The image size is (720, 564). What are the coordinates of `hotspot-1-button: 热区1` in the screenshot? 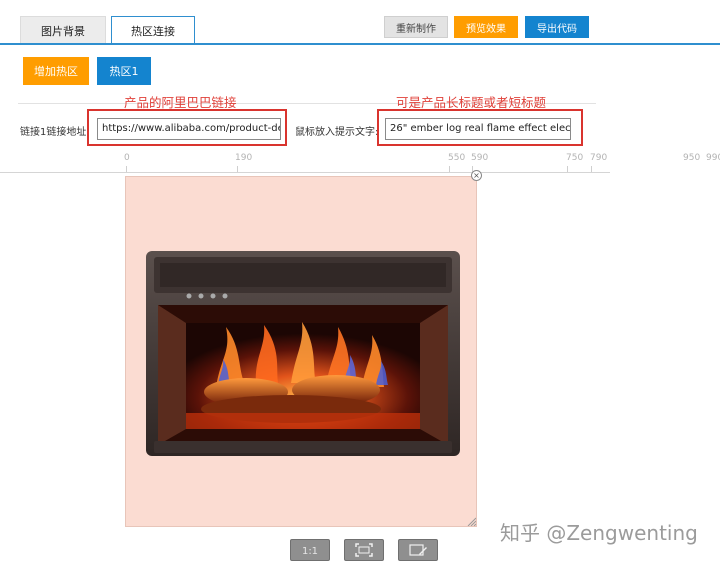 It's located at (124, 71).